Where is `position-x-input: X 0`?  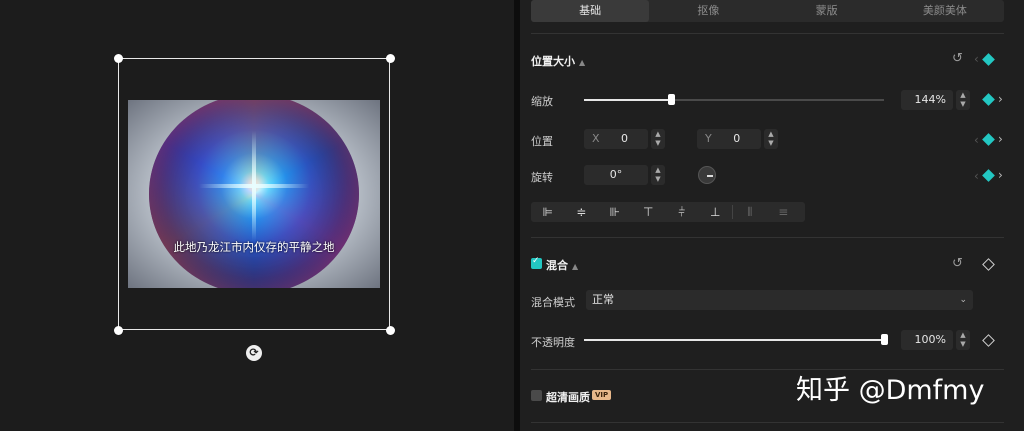 position-x-input: X 0 is located at coordinates (616, 139).